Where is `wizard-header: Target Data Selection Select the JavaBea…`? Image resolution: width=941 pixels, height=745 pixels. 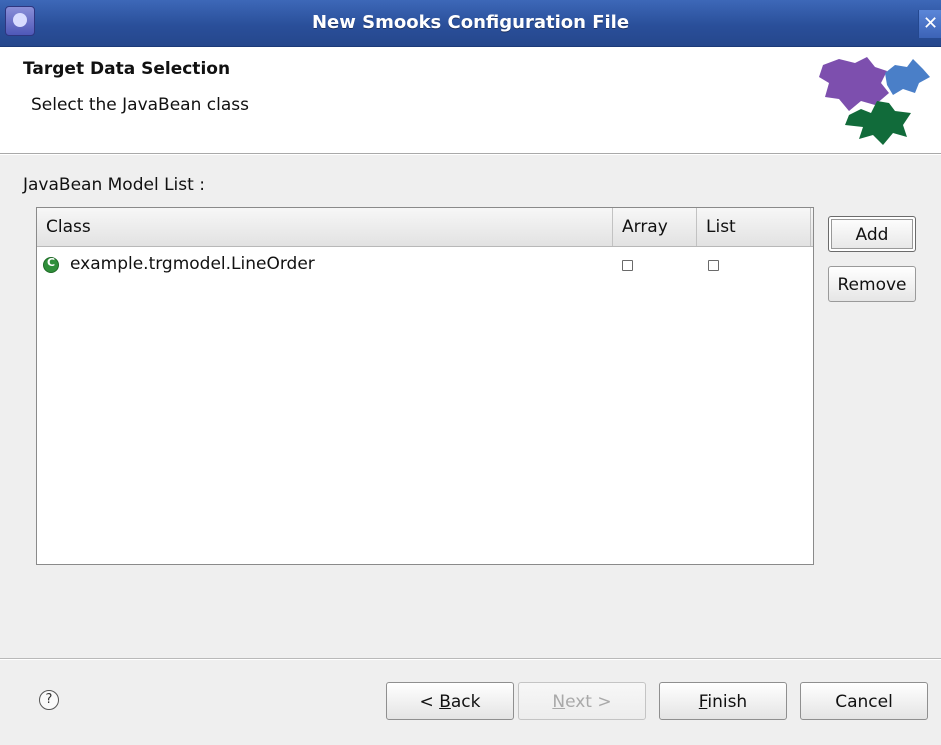 wizard-header: Target Data Selection Select the JavaBea… is located at coordinates (470, 100).